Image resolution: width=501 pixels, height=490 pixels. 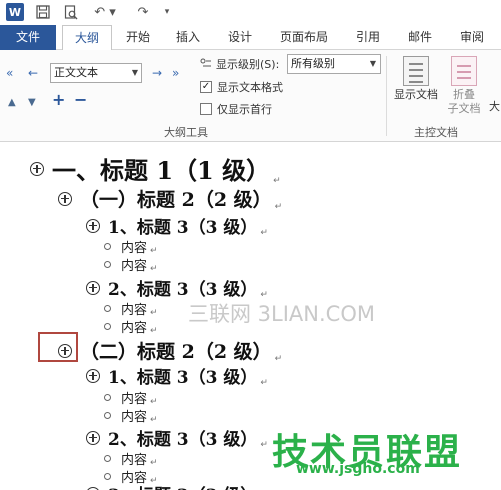 I want to click on tab-design: 设计, so click(x=240, y=37).